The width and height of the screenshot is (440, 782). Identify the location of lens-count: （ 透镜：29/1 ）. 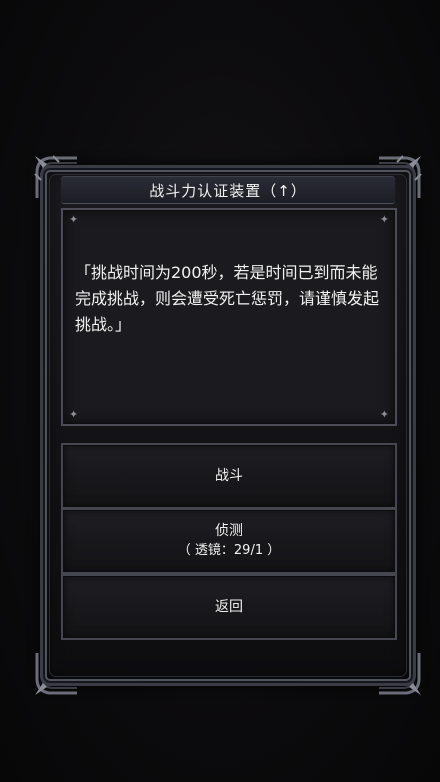
(229, 550).